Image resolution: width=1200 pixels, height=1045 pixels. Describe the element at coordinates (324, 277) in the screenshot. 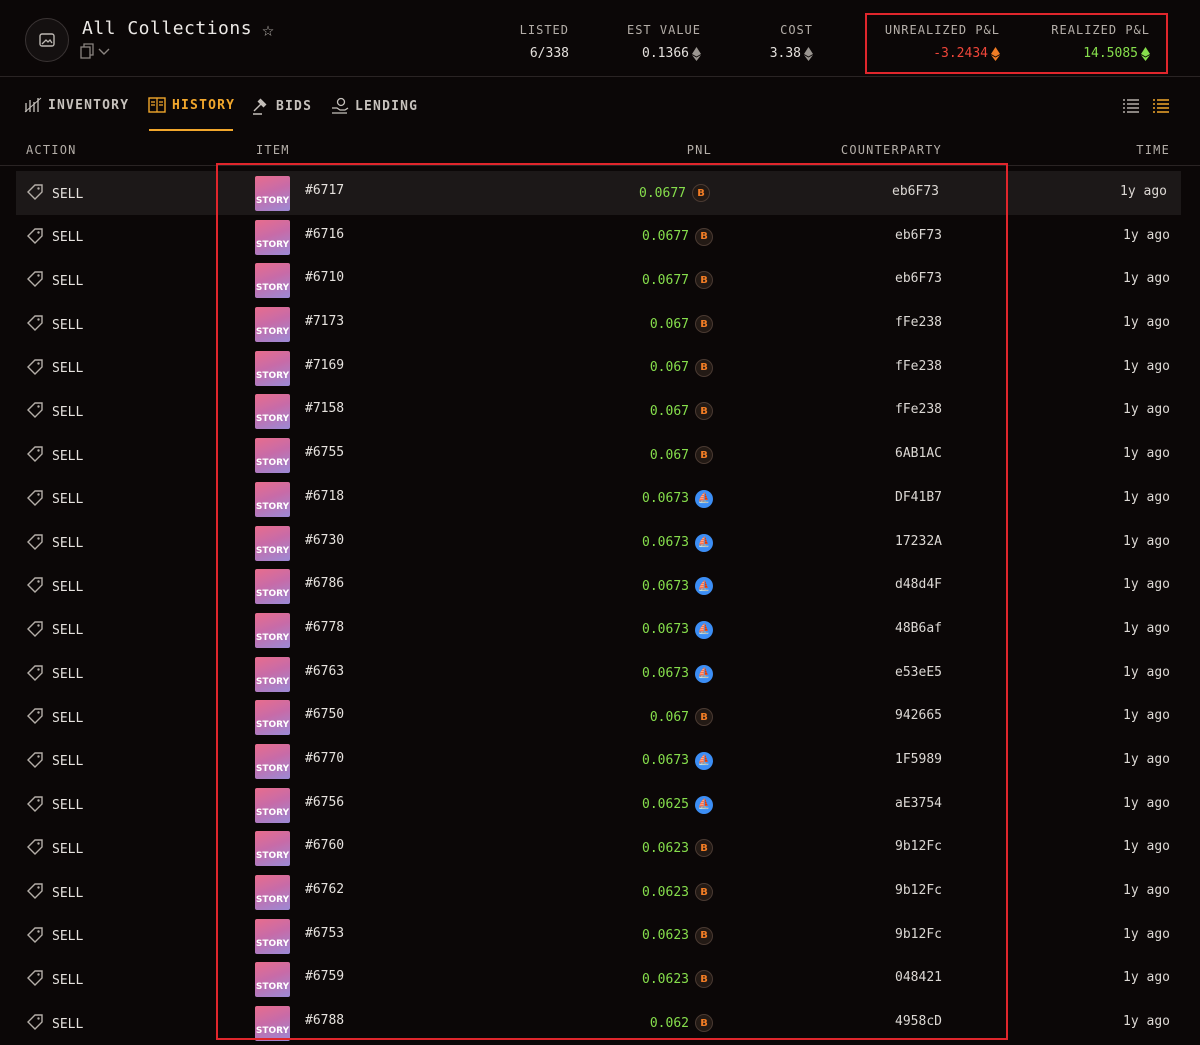

I see `item-id: #6710` at that location.